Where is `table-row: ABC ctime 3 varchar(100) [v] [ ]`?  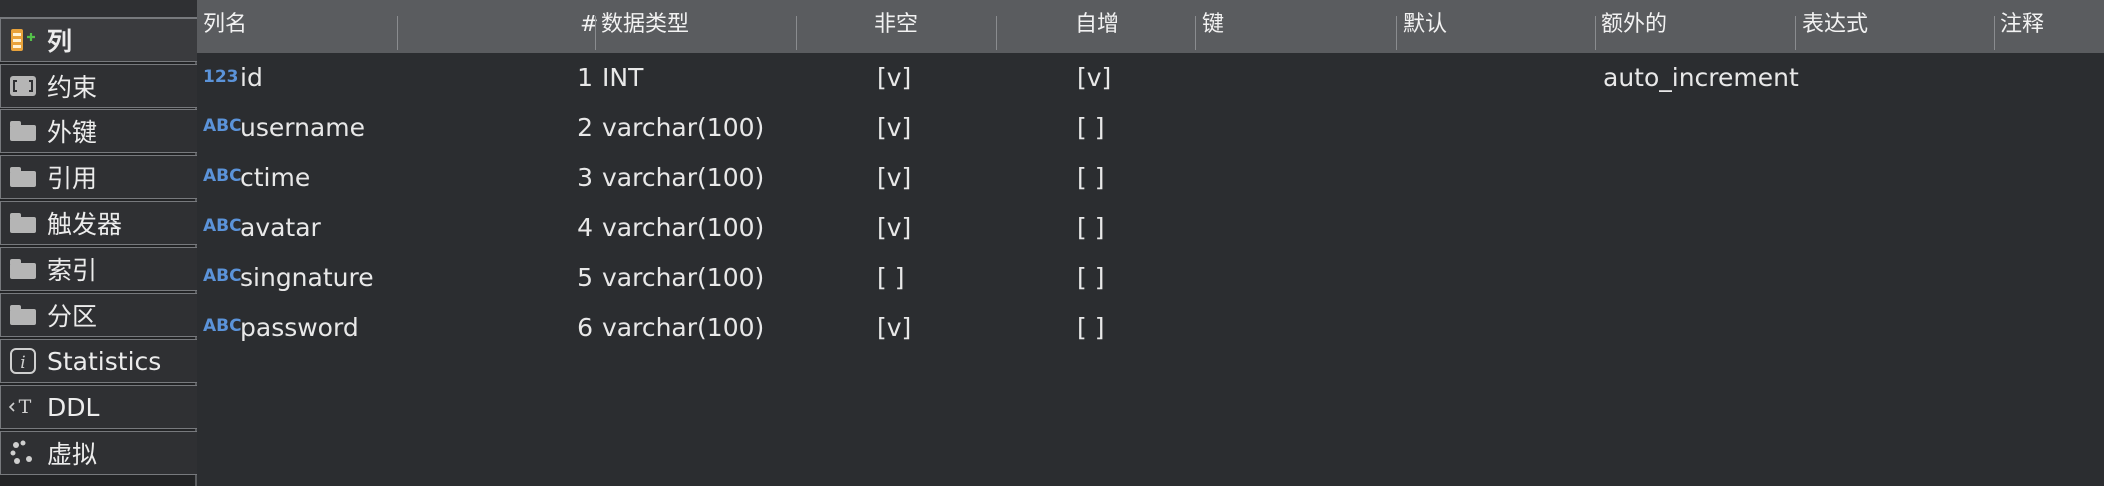
table-row: ABC ctime 3 varchar(100) [v] [ ] is located at coordinates (1150, 178).